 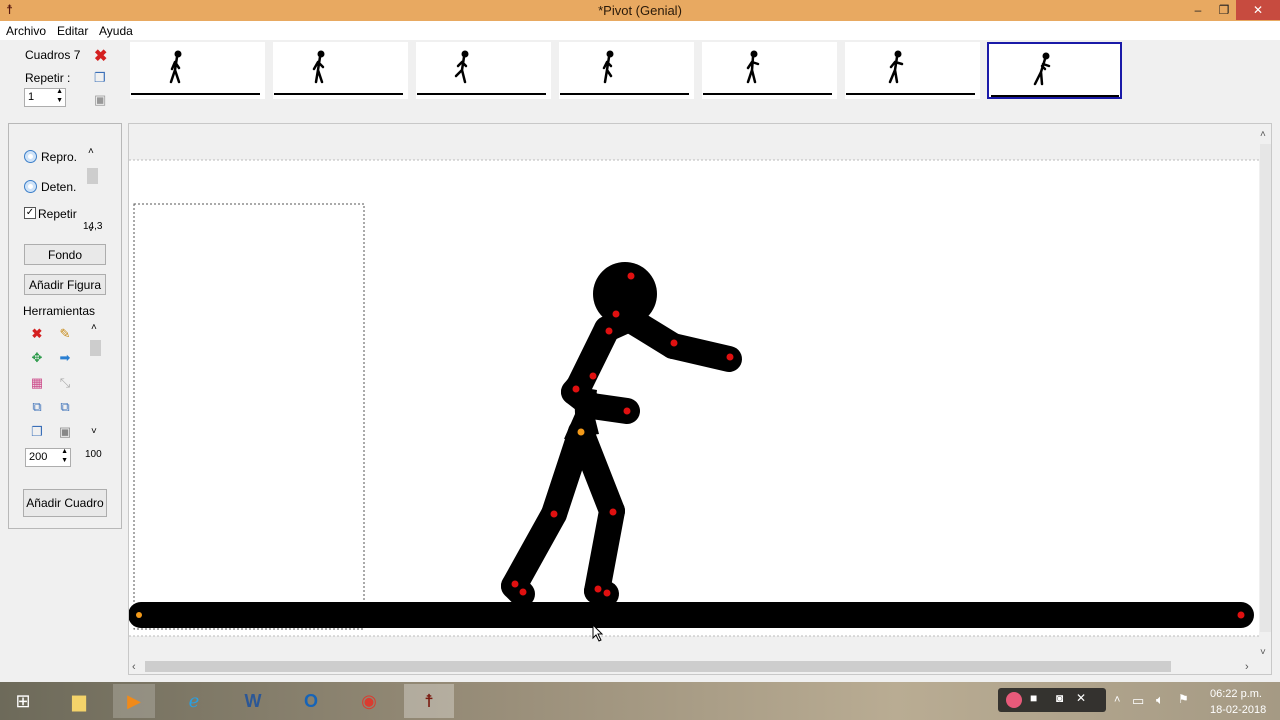 I want to click on front-icon: ⧉, so click(x=37, y=407).